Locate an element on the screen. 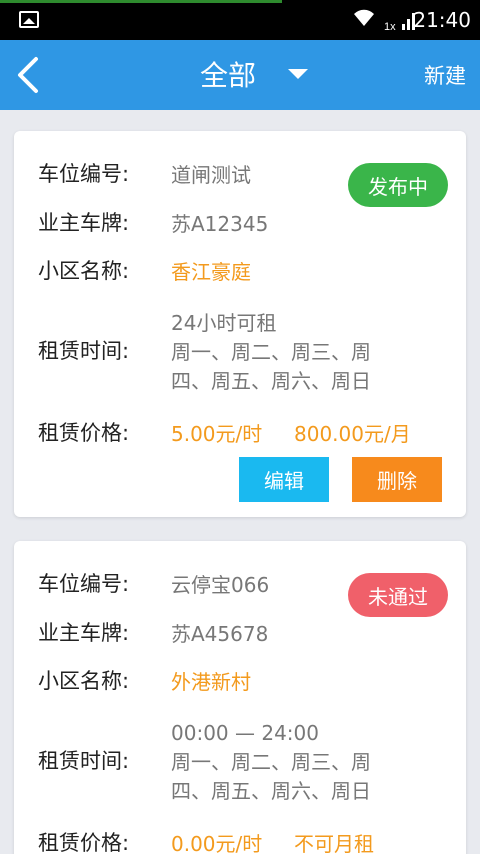 The height and width of the screenshot is (854, 480). status-badge: 发布中 is located at coordinates (398, 185).